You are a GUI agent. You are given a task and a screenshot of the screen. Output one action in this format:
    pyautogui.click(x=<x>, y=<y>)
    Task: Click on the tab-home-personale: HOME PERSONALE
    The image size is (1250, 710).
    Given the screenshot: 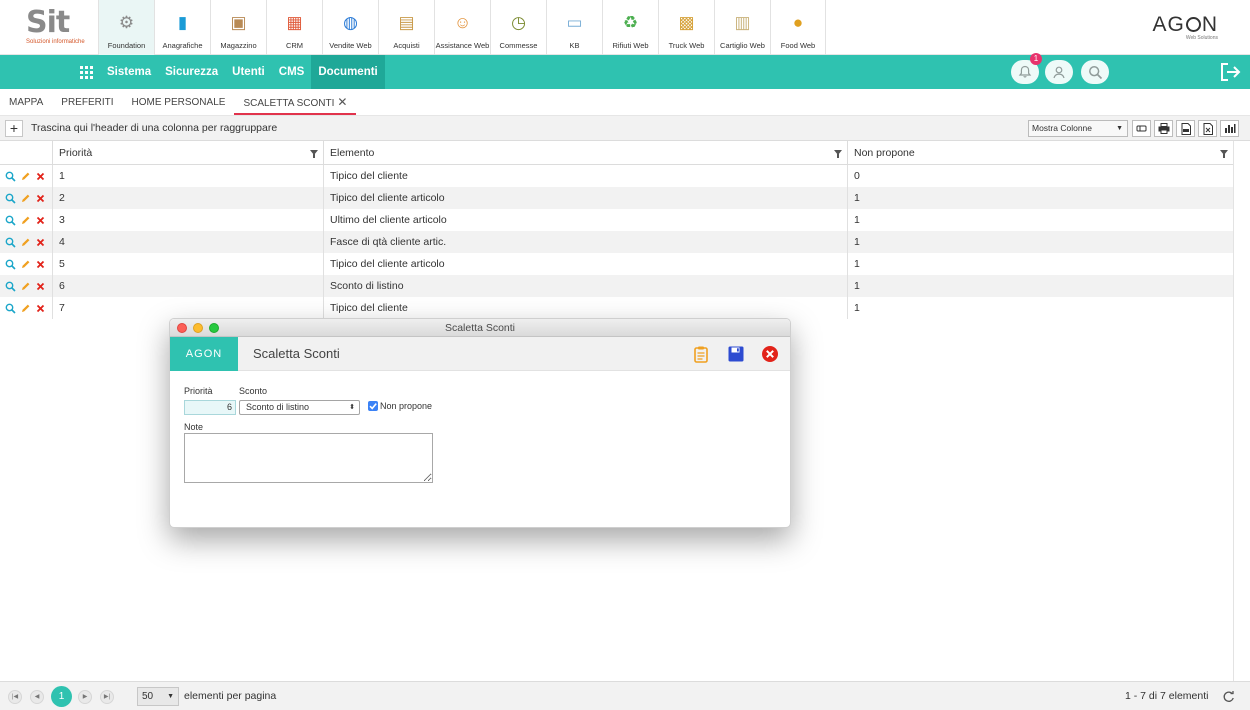 What is the action you would take?
    pyautogui.click(x=179, y=102)
    